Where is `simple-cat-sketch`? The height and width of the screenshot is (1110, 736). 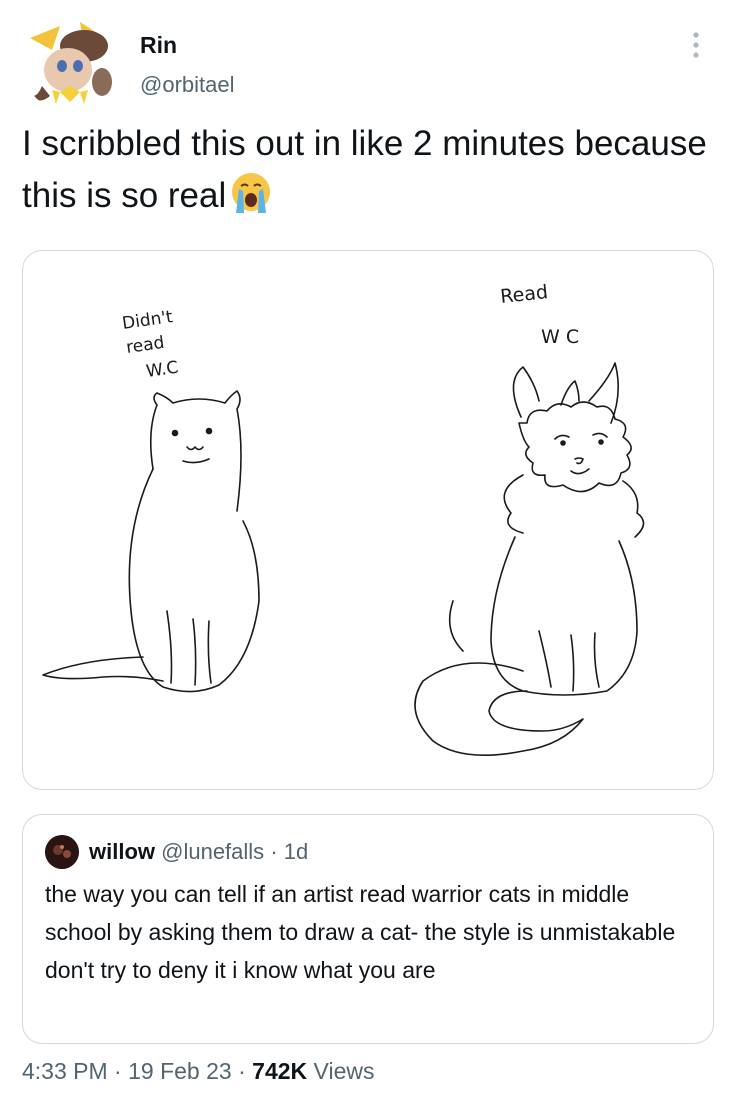
simple-cat-sketch is located at coordinates (151, 541).